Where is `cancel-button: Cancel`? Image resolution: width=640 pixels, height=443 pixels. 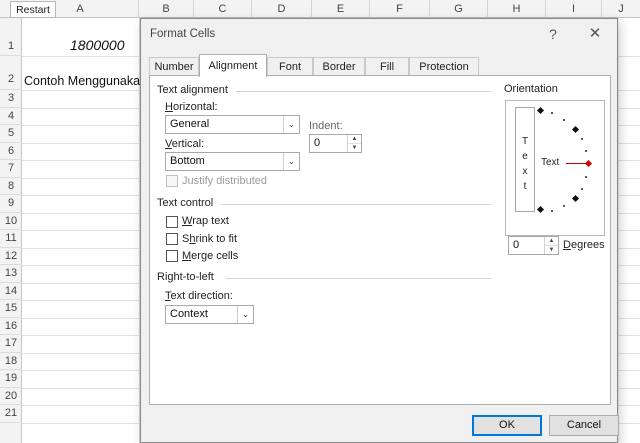 cancel-button: Cancel is located at coordinates (584, 425).